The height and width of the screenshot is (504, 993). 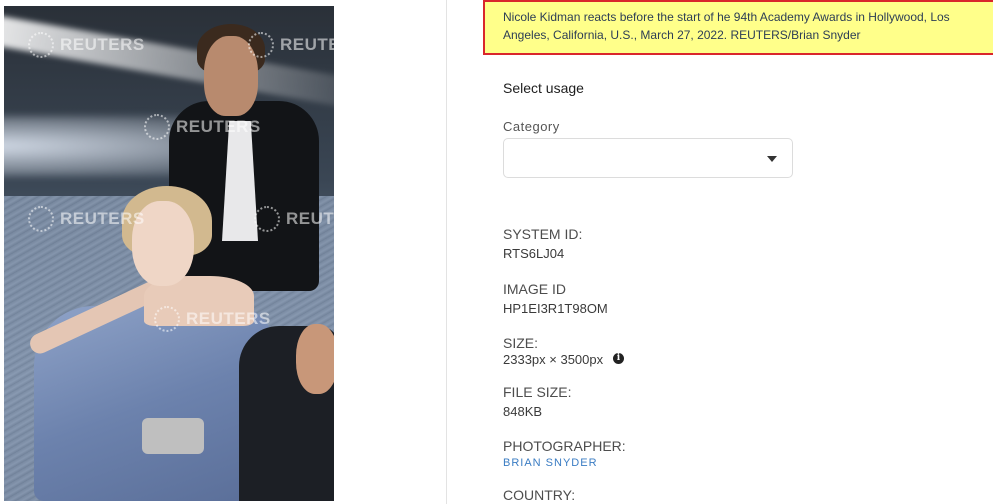 I want to click on file-size-label: FILE SIZE:, so click(x=537, y=392).